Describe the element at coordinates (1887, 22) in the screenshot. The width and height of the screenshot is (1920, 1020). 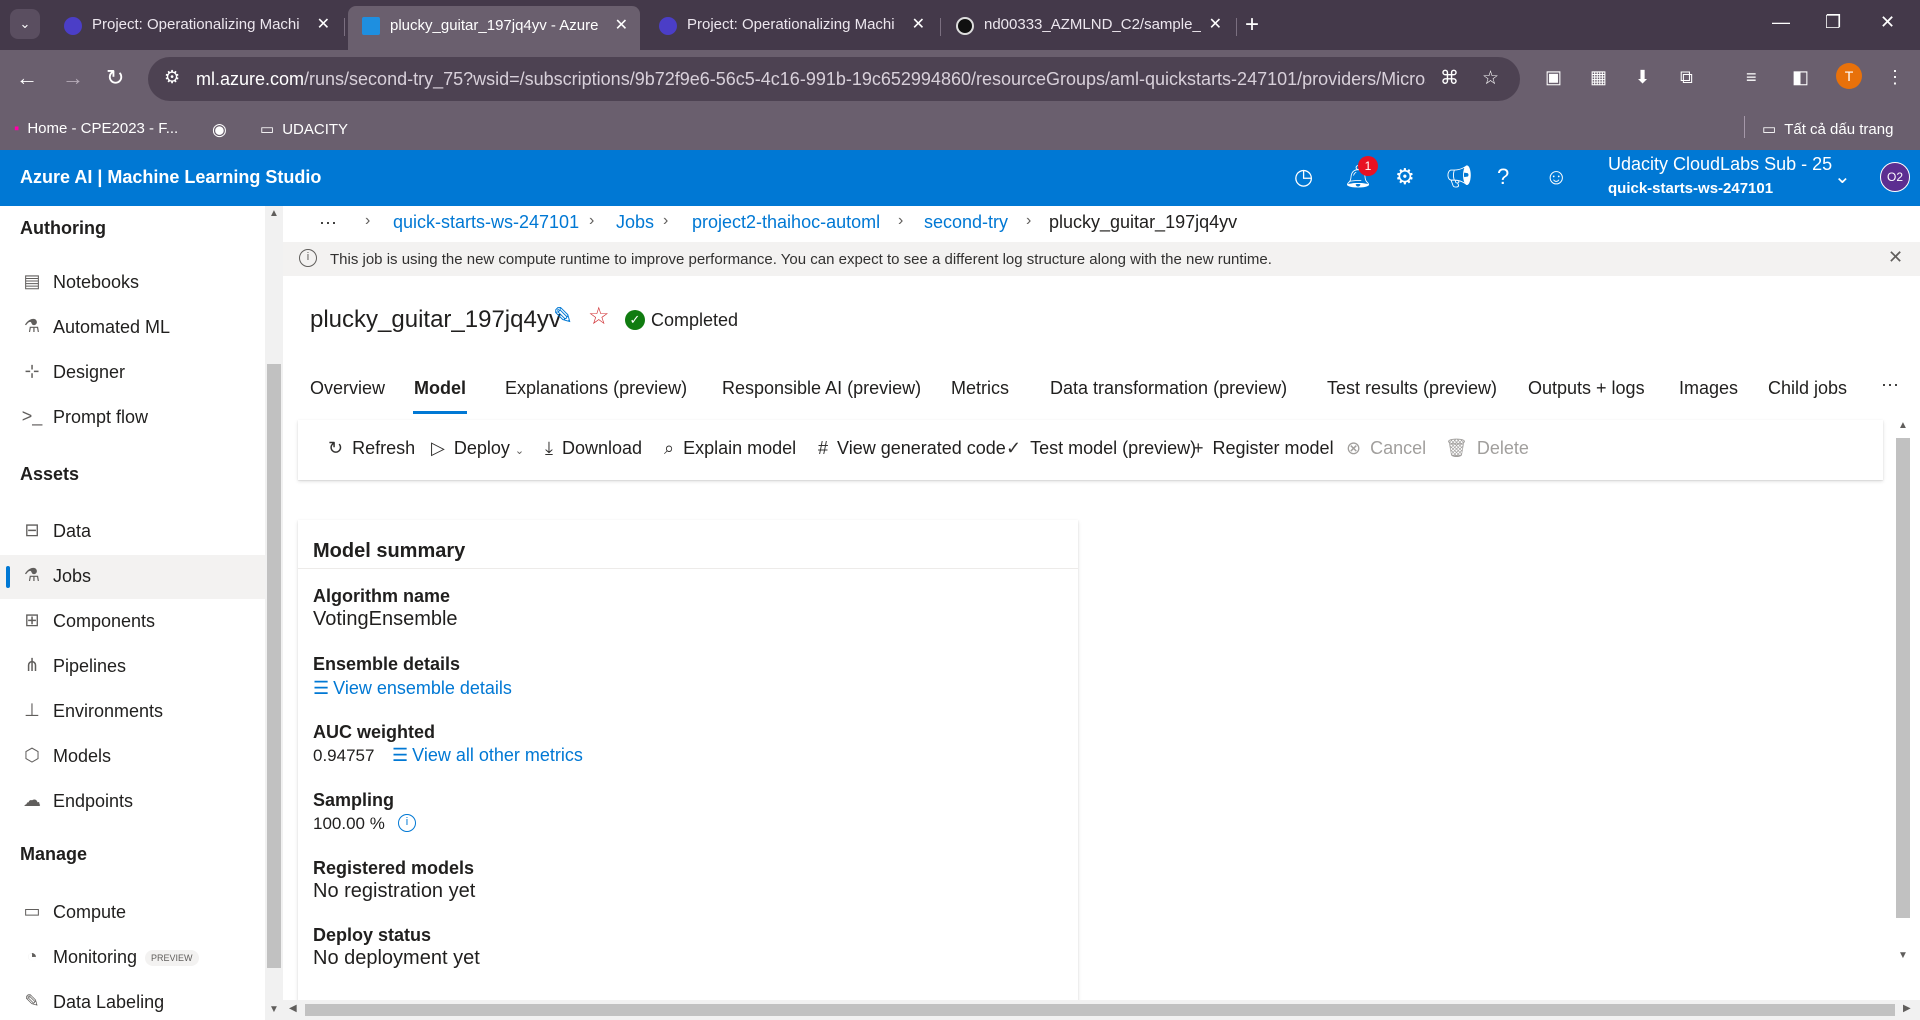
I see `window-close-icon: ✕` at that location.